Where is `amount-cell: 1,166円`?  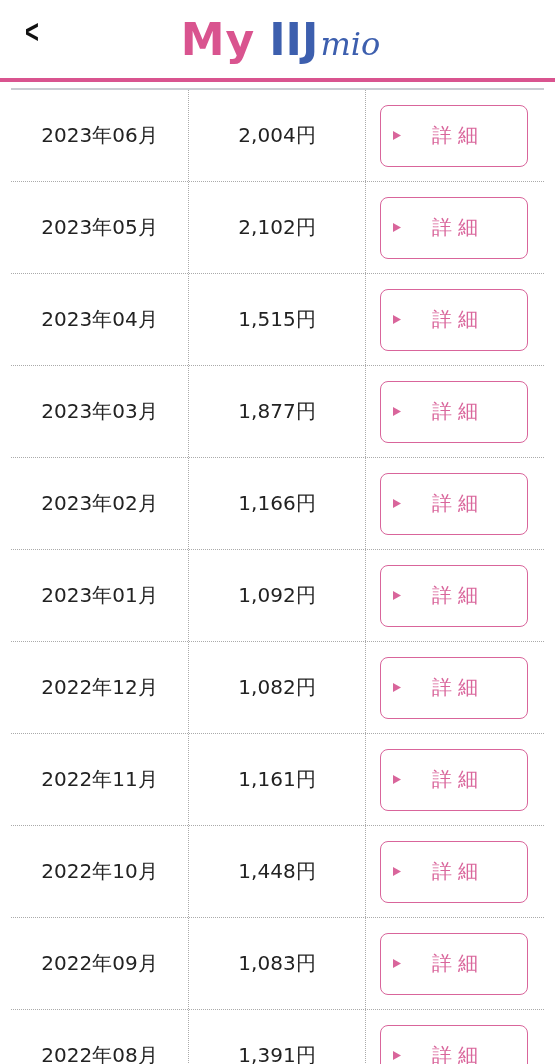
amount-cell: 1,166円 is located at coordinates (277, 503).